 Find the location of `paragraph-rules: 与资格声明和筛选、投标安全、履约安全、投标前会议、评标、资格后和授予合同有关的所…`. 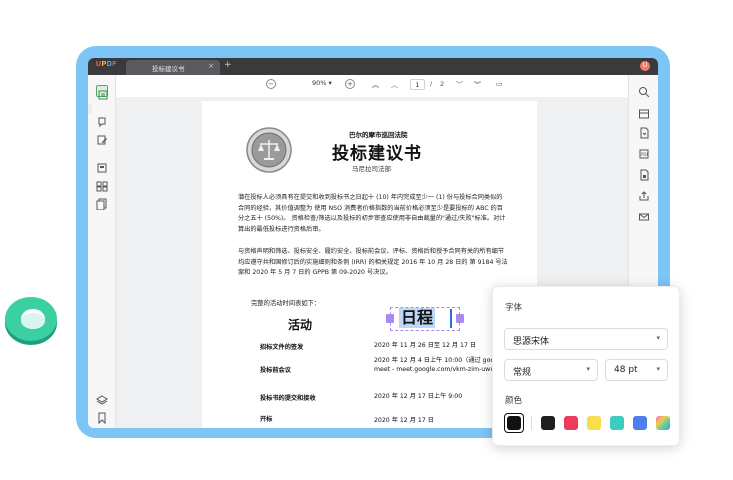

paragraph-rules: 与资格声明和筛选、投标安全、履约安全、投标前会议、评标、资格后和授予合同有关的所… is located at coordinates (373, 262).